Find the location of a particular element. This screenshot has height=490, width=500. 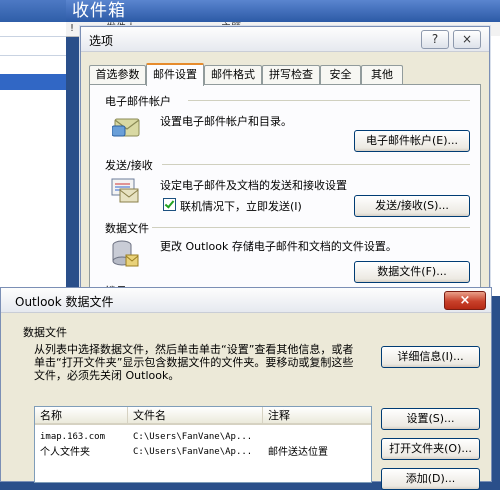

send-receive-icon is located at coordinates (125, 190).